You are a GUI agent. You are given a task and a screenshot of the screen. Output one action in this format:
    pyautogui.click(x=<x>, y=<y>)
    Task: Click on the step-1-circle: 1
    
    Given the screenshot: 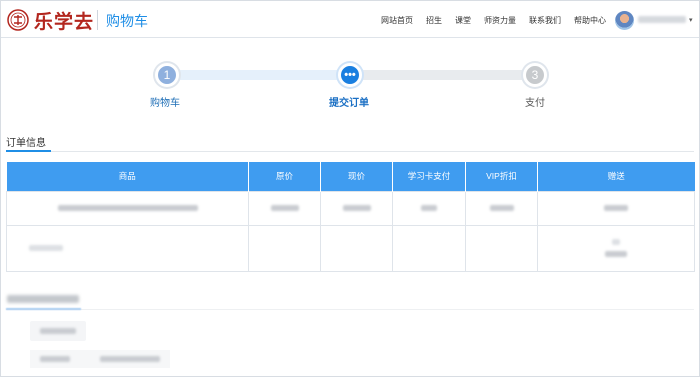 What is the action you would take?
    pyautogui.click(x=167, y=75)
    